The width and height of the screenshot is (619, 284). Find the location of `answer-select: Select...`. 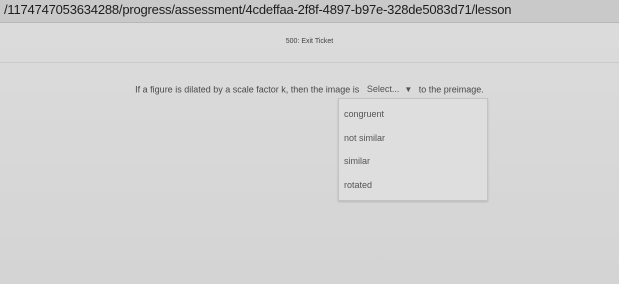

answer-select: Select... is located at coordinates (383, 89).